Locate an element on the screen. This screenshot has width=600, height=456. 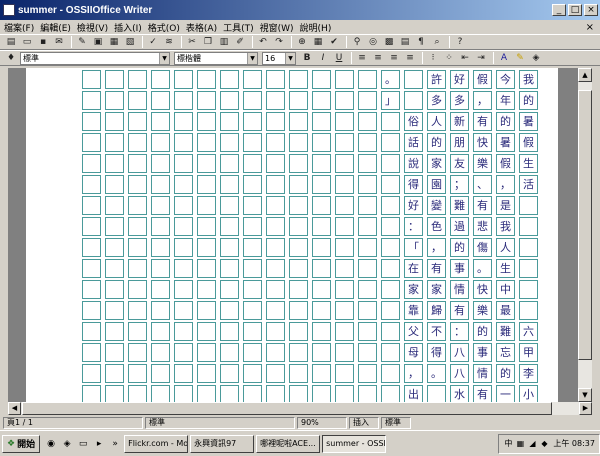
menu-help: 說明(H) is located at coordinates (316, 27).